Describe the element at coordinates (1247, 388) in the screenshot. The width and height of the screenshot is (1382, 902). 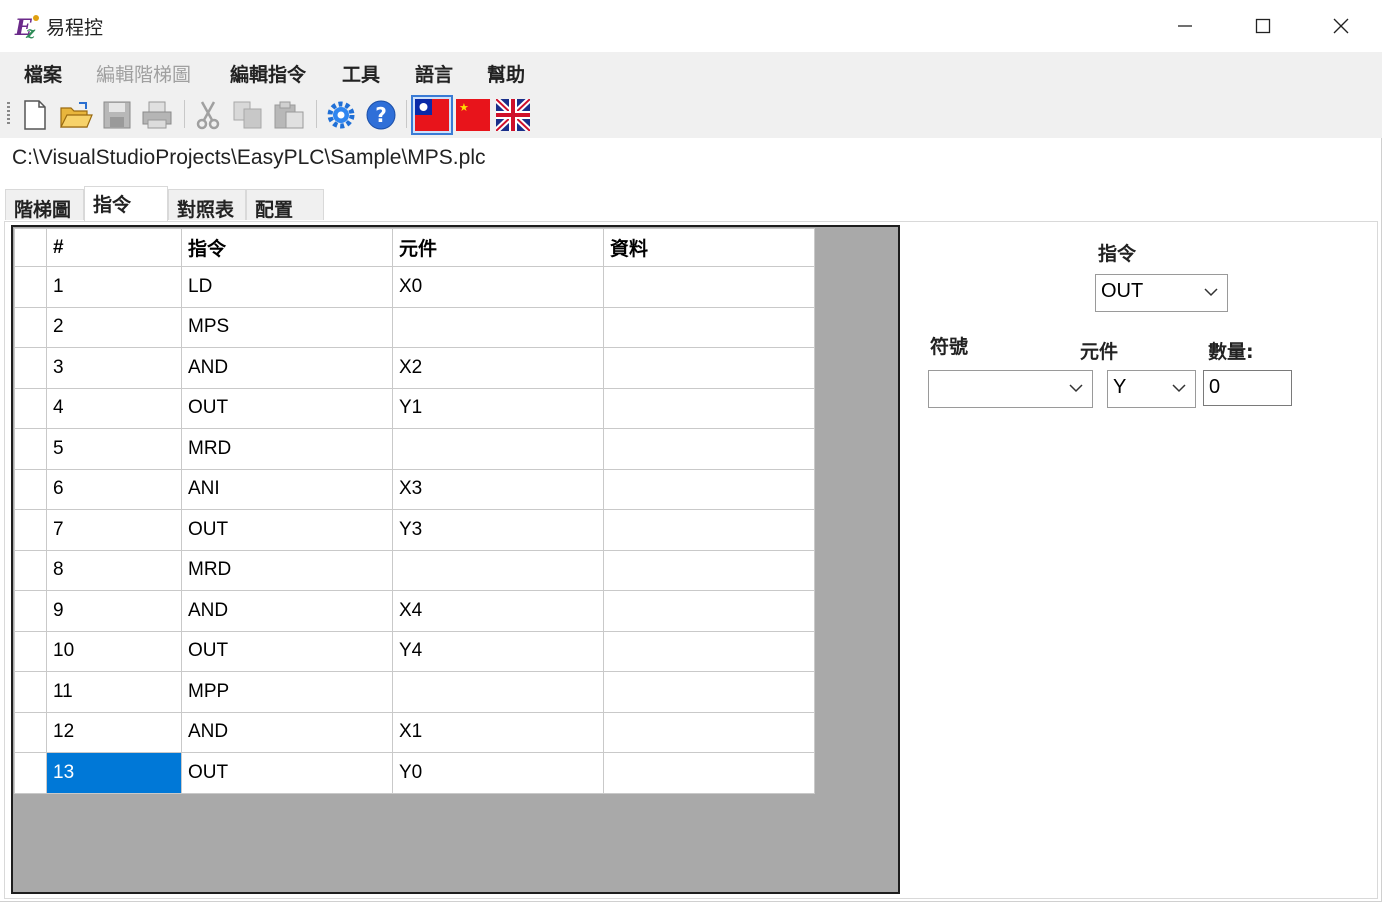
I see `quantity-input: 0` at that location.